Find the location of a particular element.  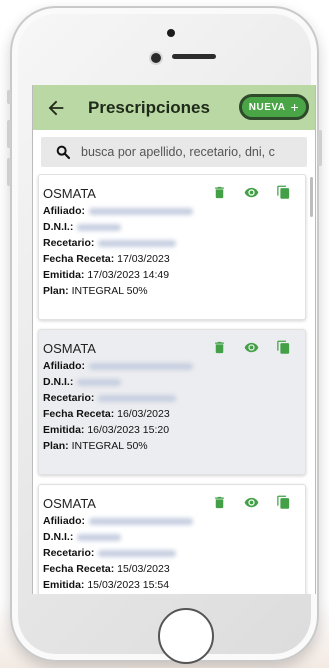

side-button-power is located at coordinates (320, 148).